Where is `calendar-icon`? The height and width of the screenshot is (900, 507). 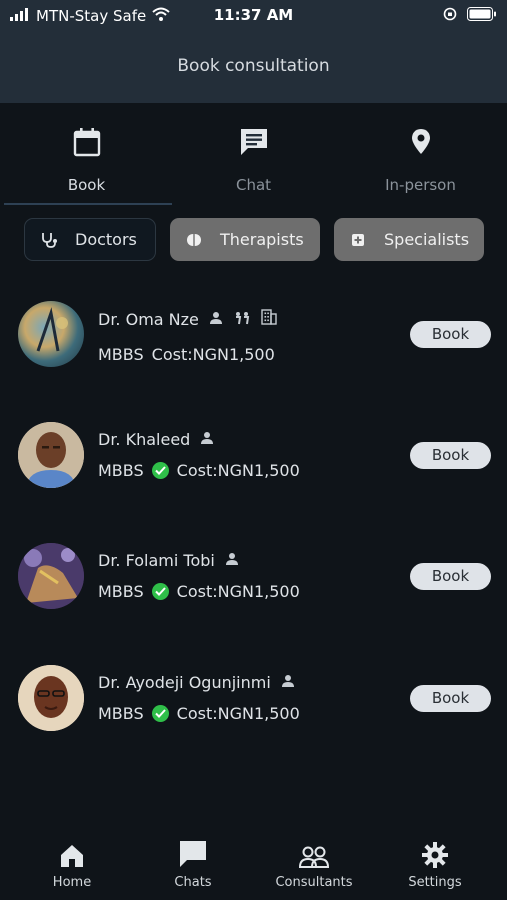 calendar-icon is located at coordinates (86, 145).